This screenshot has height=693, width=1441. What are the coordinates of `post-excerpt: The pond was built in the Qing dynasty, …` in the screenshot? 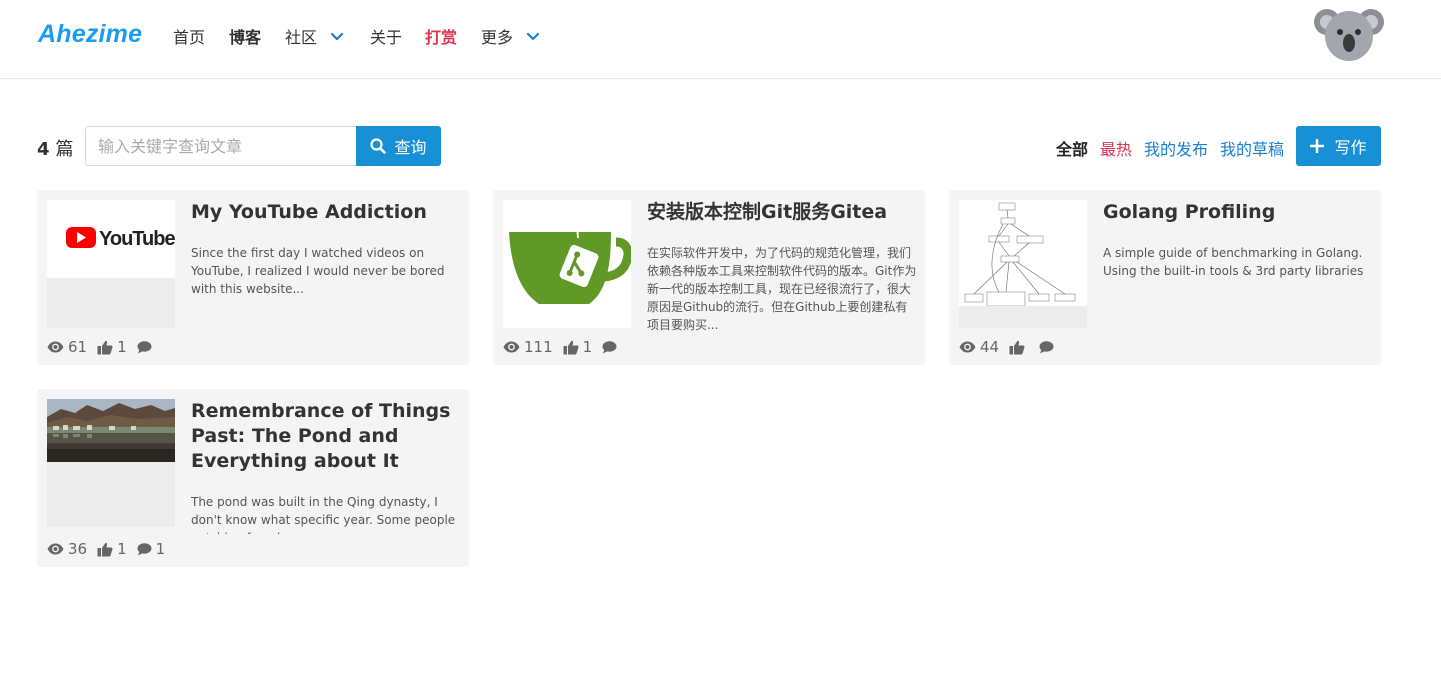 It's located at (323, 514).